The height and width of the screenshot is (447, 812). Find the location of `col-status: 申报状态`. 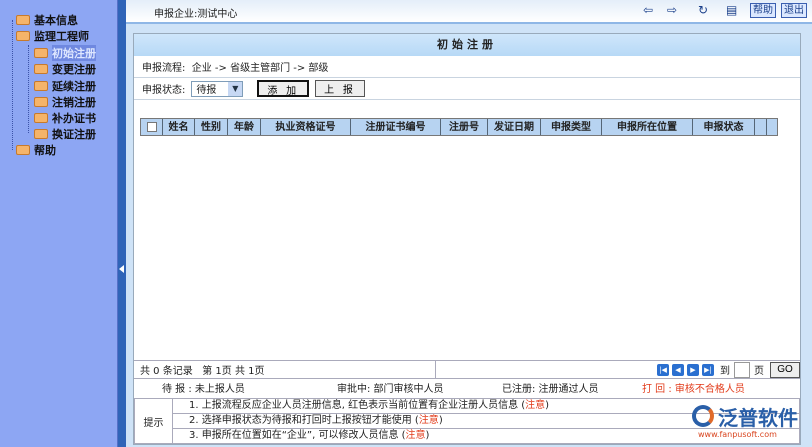

col-status: 申报状态 is located at coordinates (724, 127).